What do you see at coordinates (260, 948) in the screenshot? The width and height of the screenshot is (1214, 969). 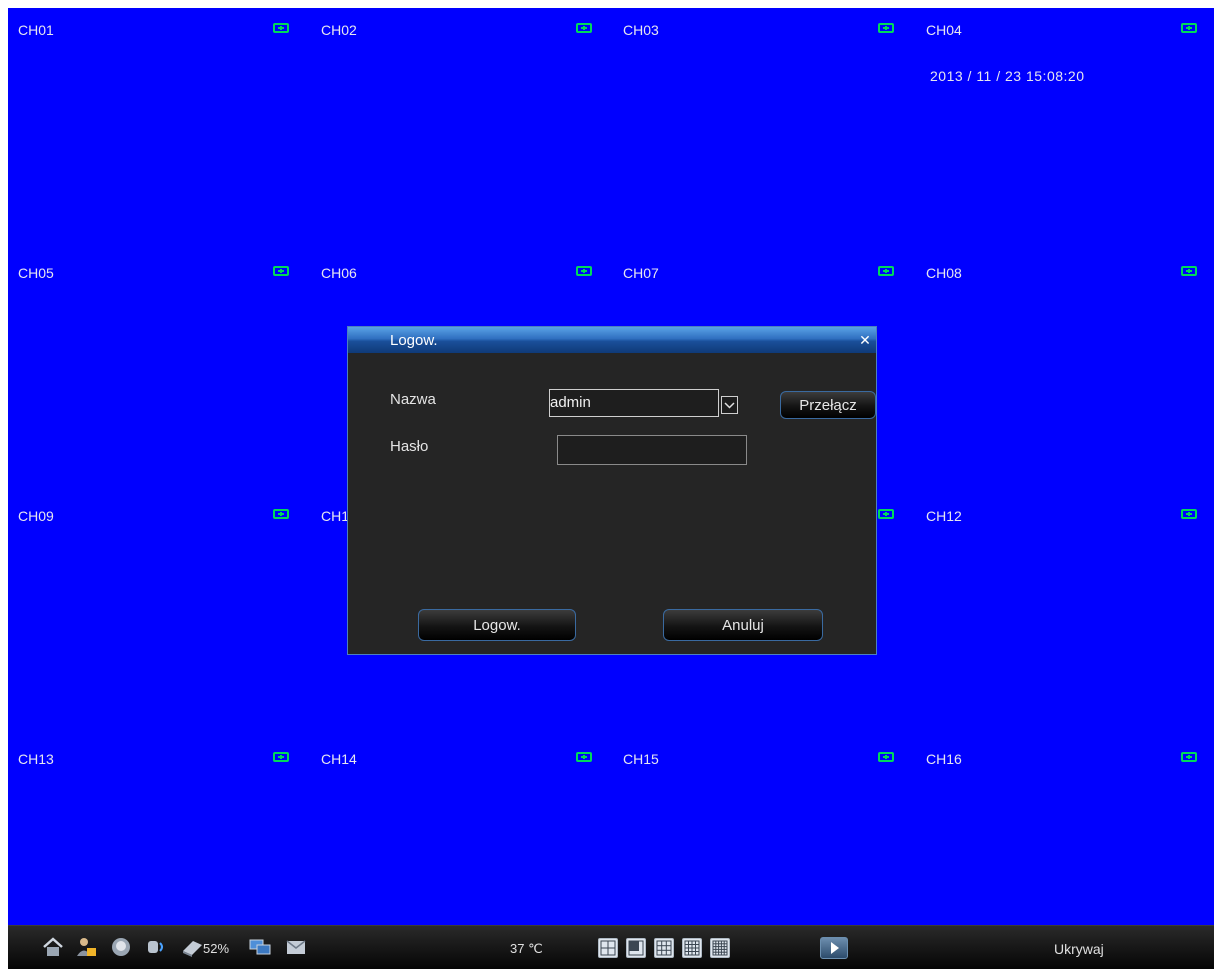 I see `network-icon` at bounding box center [260, 948].